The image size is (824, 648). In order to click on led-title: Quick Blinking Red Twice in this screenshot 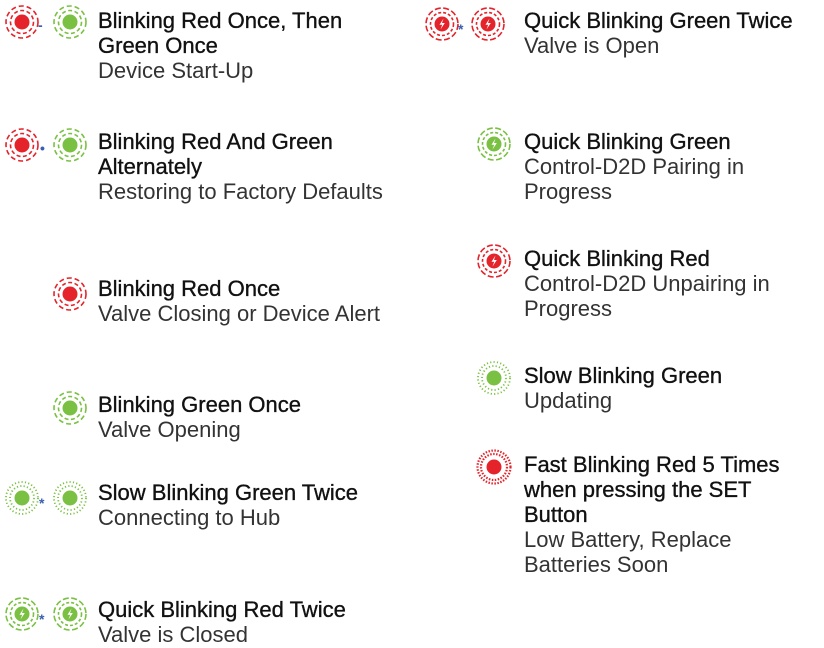, I will do `click(222, 609)`.